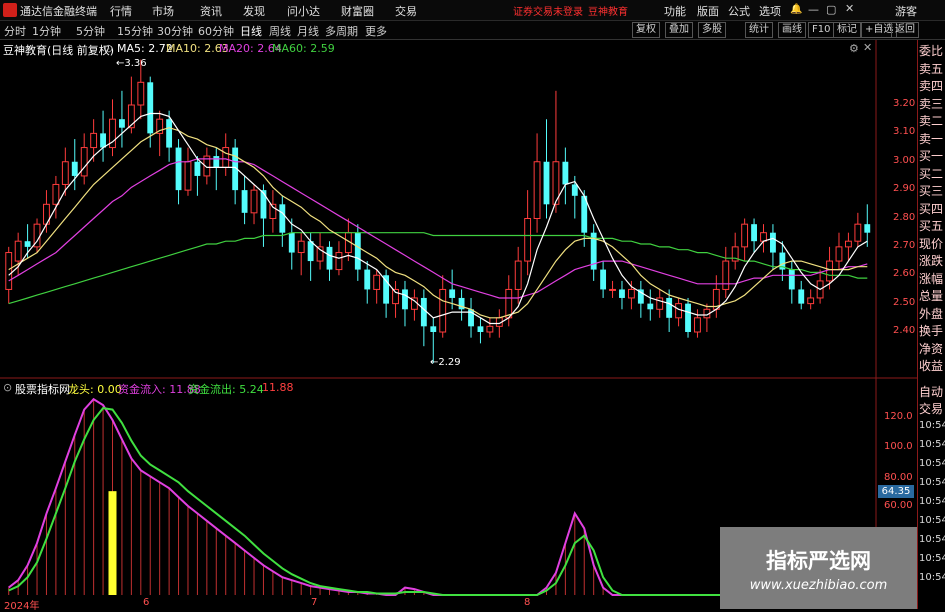  What do you see at coordinates (46, 31) in the screenshot?
I see `tab-1min: 1分钟` at bounding box center [46, 31].